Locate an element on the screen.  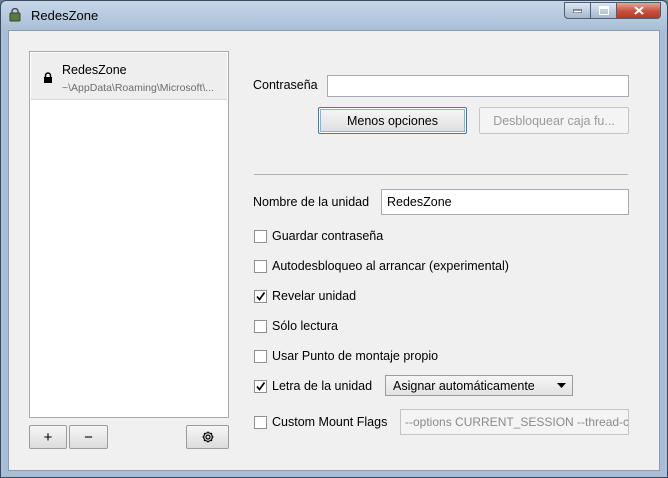
window-controls is located at coordinates (612, 10).